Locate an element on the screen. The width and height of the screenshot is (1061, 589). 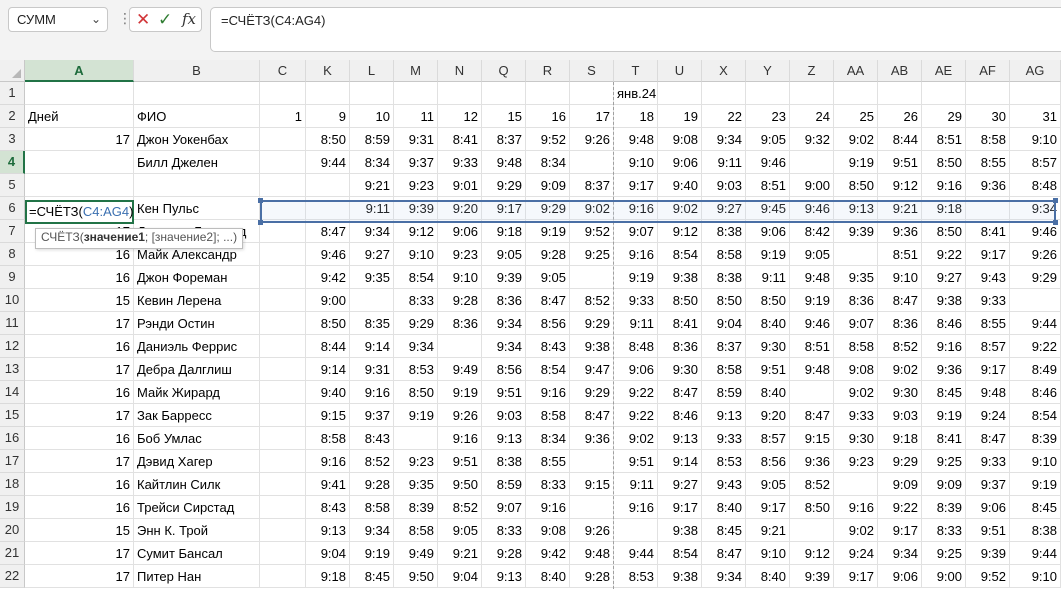
time-cell: 9:35 is located at coordinates (416, 484).